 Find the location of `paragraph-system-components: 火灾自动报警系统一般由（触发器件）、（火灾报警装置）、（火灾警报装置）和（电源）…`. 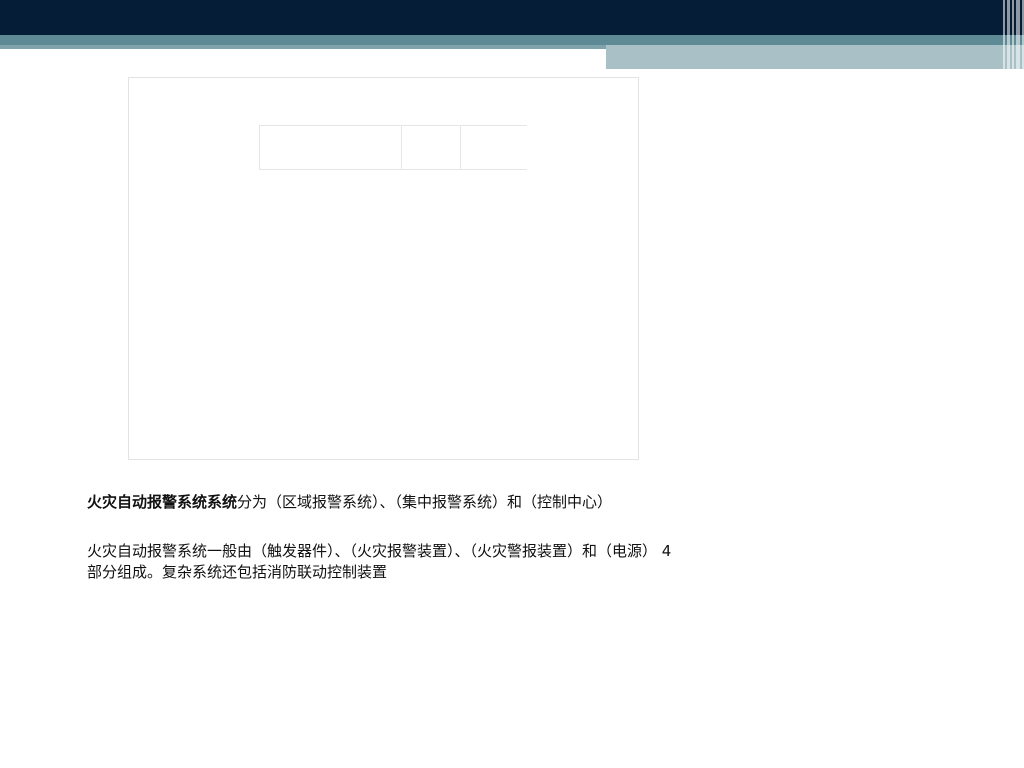

paragraph-system-components: 火灾自动报警系统一般由（触发器件）、（火灾报警装置）、（火灾警报装置）和（电源）… is located at coordinates (379, 562).